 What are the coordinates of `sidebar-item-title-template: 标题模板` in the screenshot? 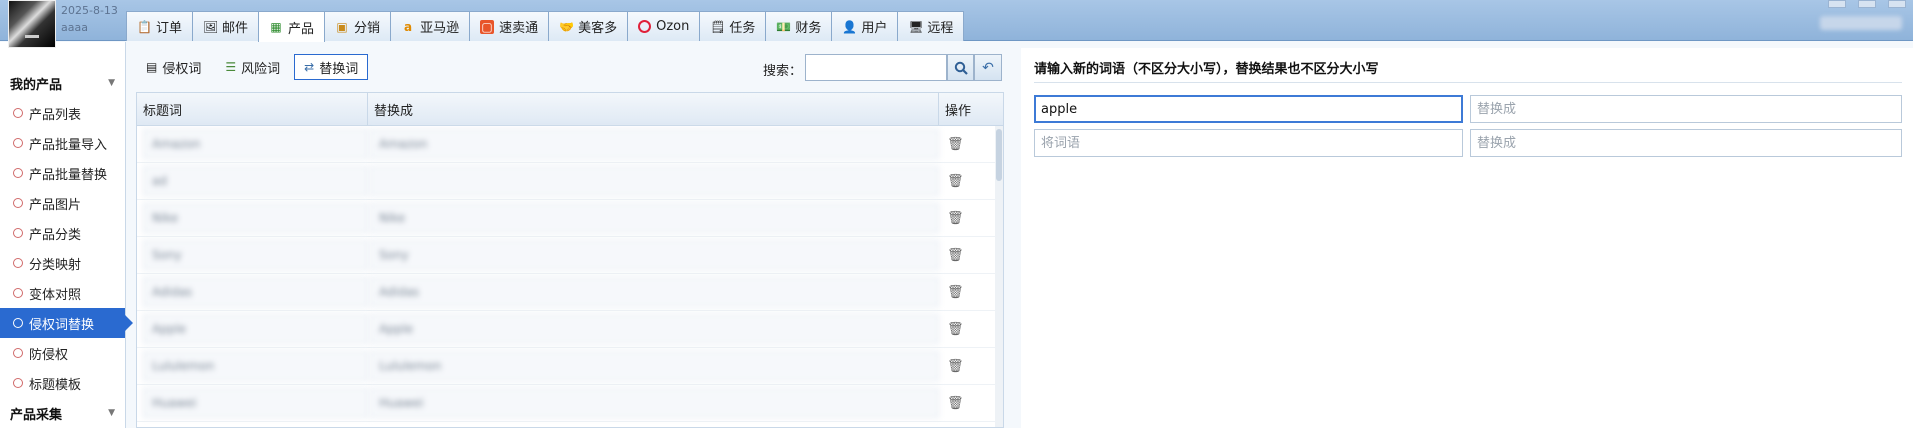 It's located at (62, 383).